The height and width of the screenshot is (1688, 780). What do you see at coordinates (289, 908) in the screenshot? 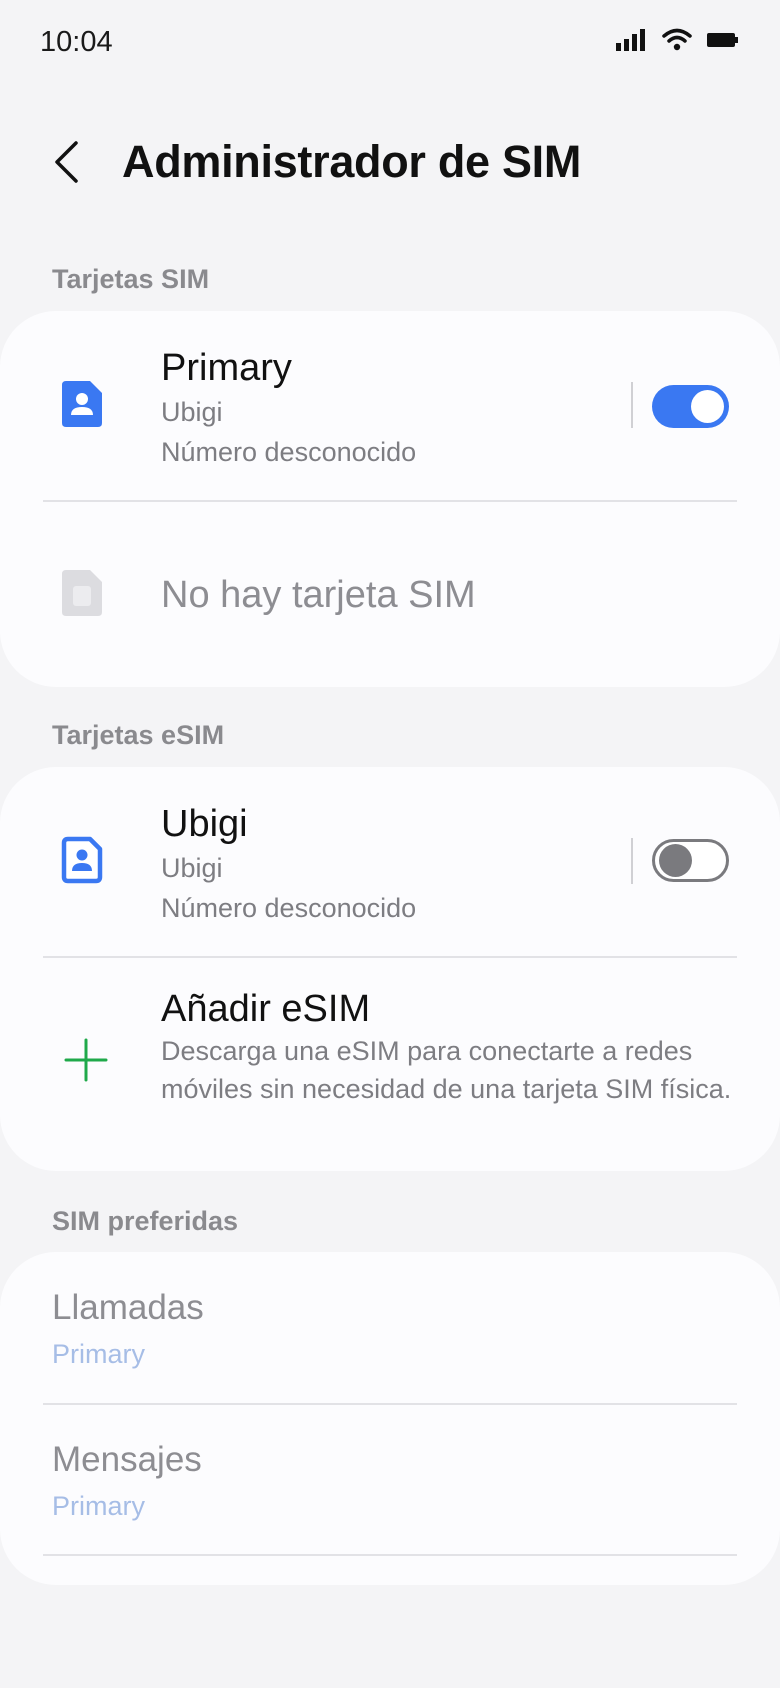
I see `esim-ubigi-number: Número desconocido` at bounding box center [289, 908].